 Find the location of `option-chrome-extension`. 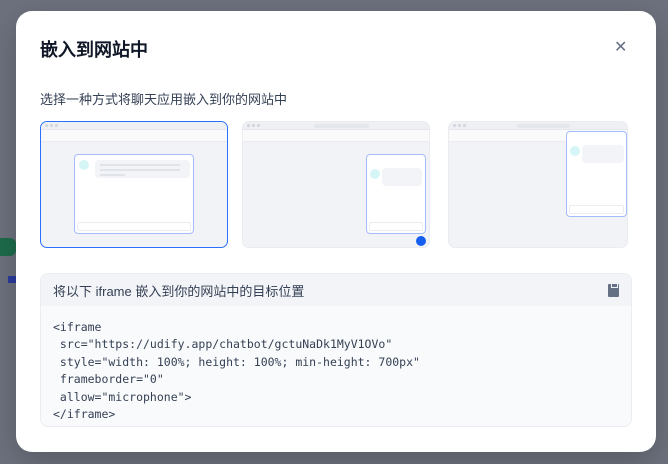

option-chrome-extension is located at coordinates (538, 184).